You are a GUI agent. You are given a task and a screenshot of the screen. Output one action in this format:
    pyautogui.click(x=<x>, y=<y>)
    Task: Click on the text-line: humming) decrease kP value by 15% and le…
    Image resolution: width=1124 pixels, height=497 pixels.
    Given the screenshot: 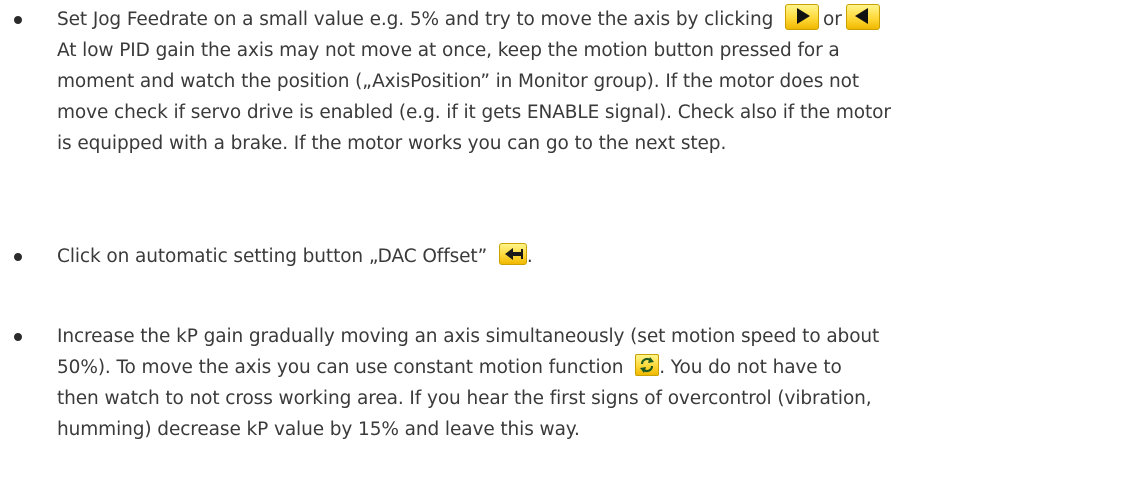 What is the action you would take?
    pyautogui.click(x=318, y=429)
    